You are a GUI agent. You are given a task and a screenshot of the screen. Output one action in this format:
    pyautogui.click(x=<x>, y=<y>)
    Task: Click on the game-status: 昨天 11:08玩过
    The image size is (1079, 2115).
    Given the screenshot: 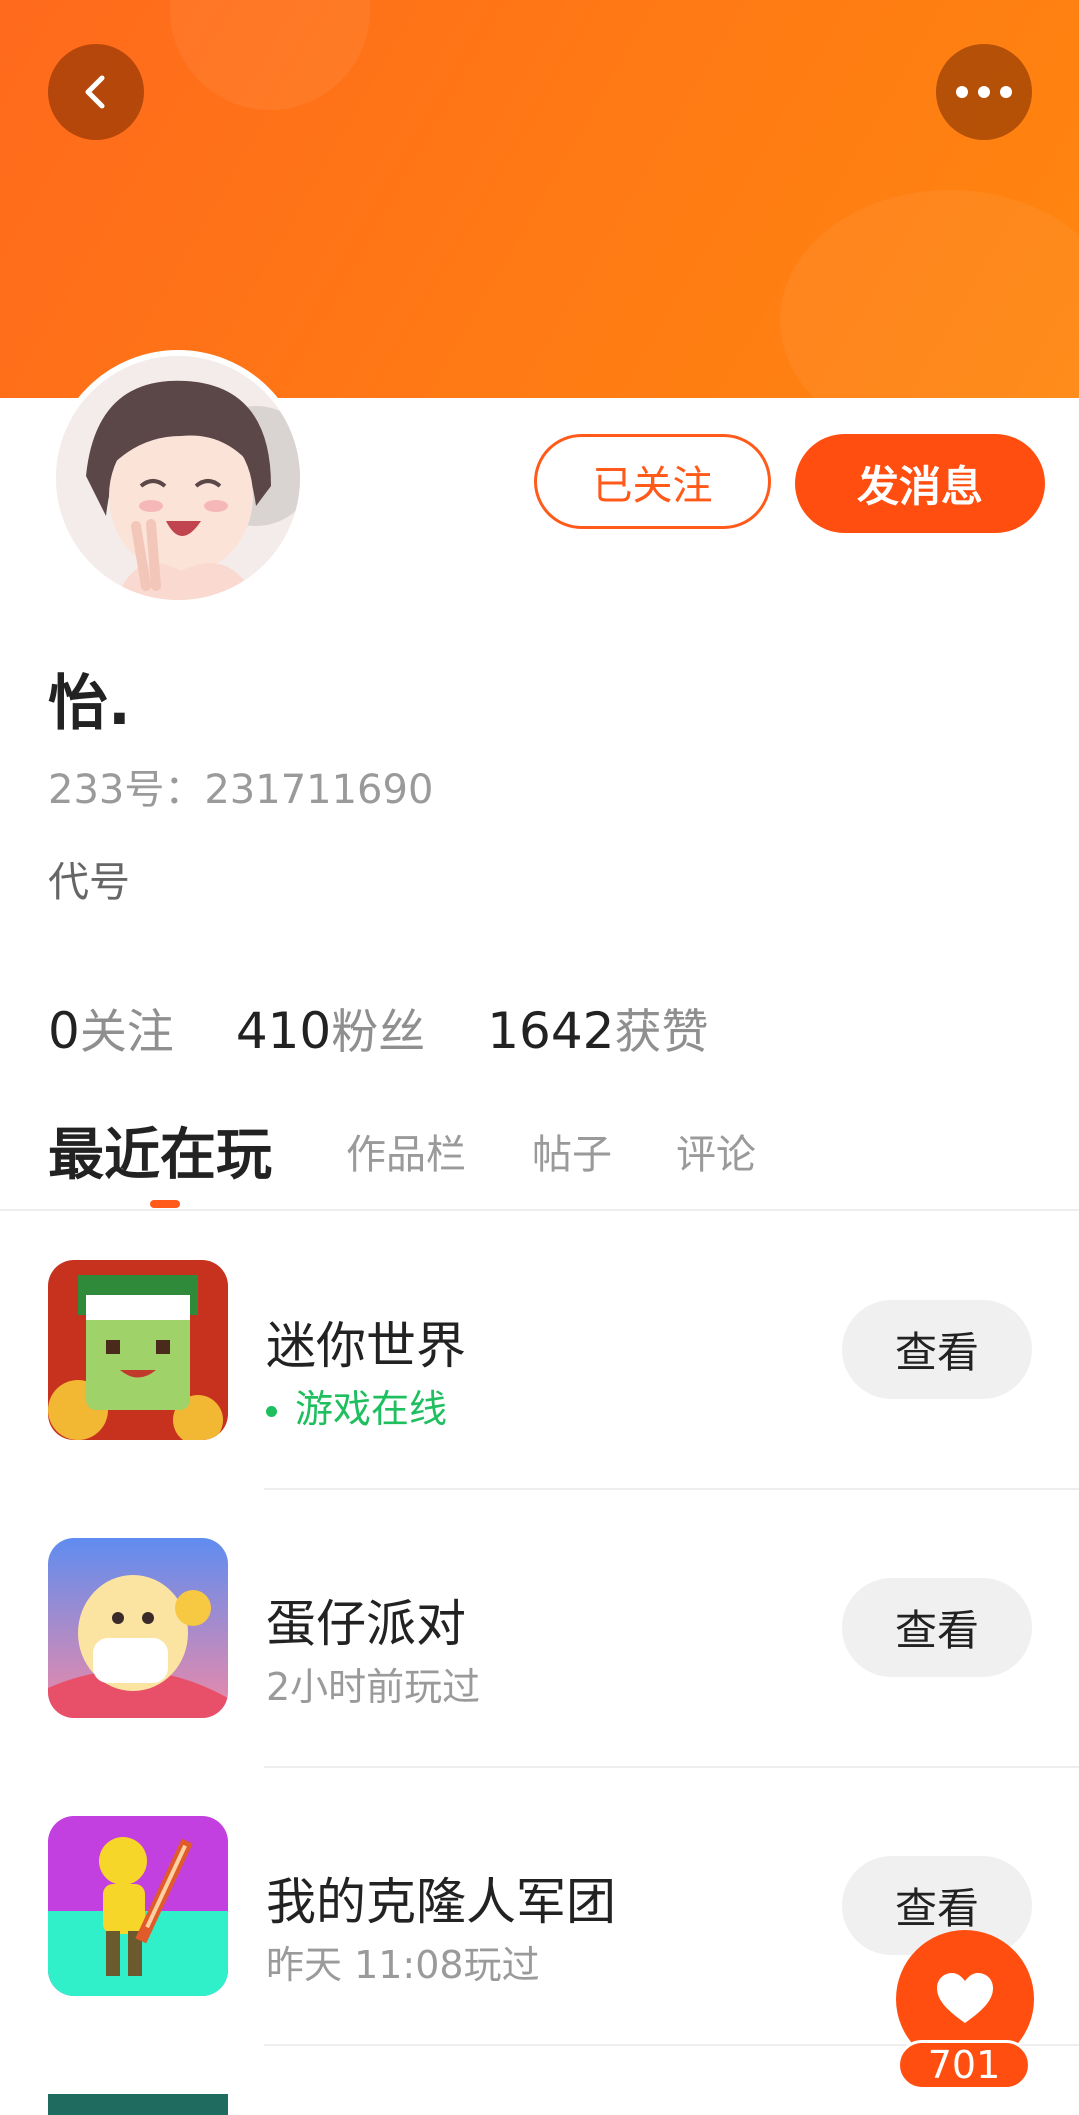 What is the action you would take?
    pyautogui.click(x=403, y=1965)
    